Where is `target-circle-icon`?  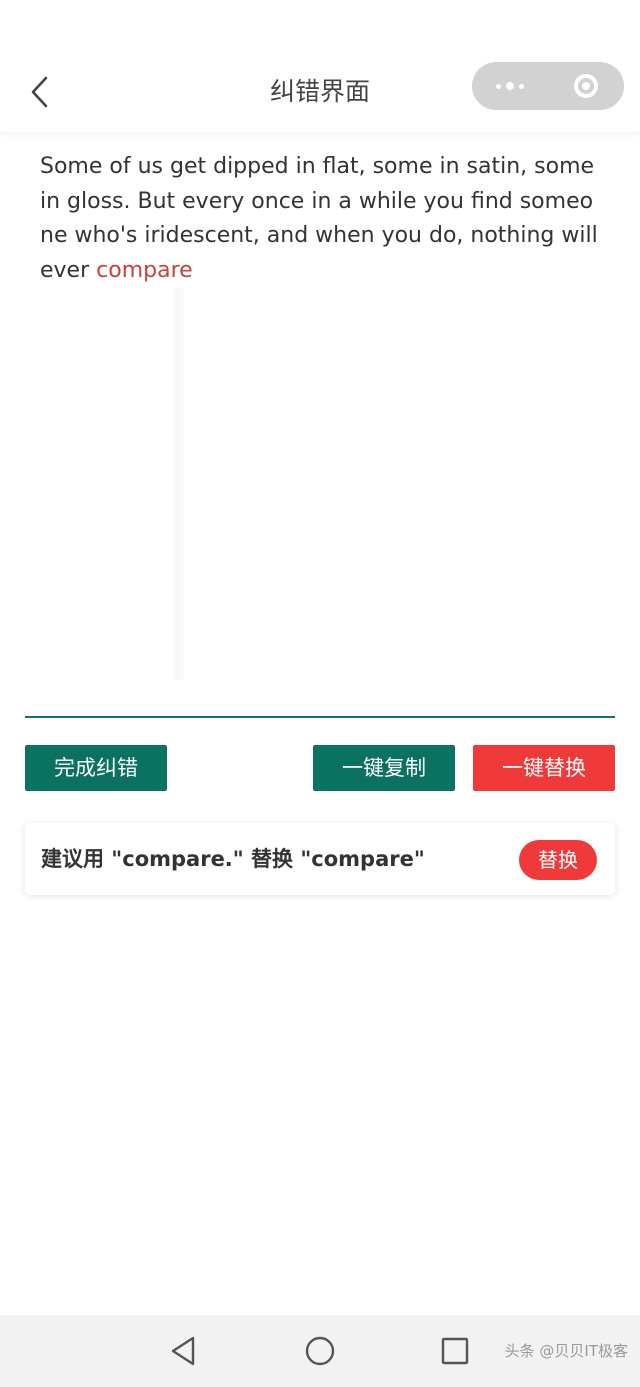 target-circle-icon is located at coordinates (586, 86).